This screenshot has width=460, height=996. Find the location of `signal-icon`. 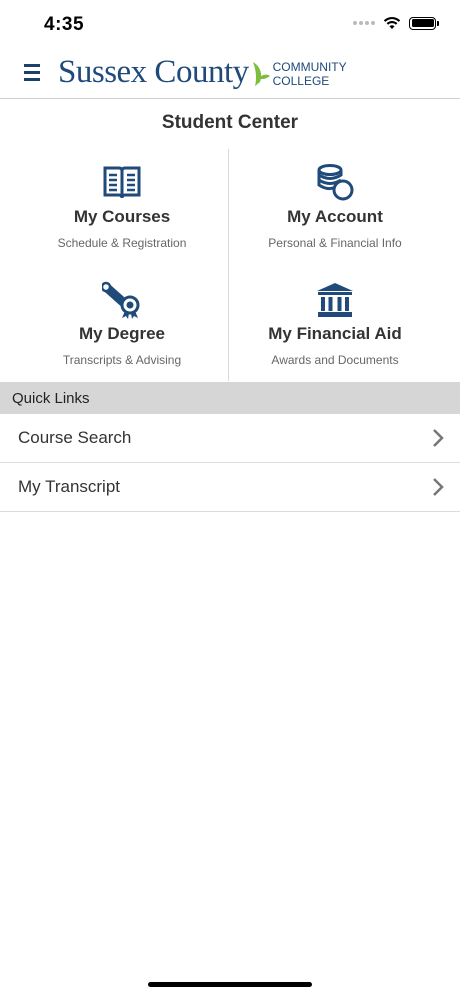

signal-icon is located at coordinates (364, 23).